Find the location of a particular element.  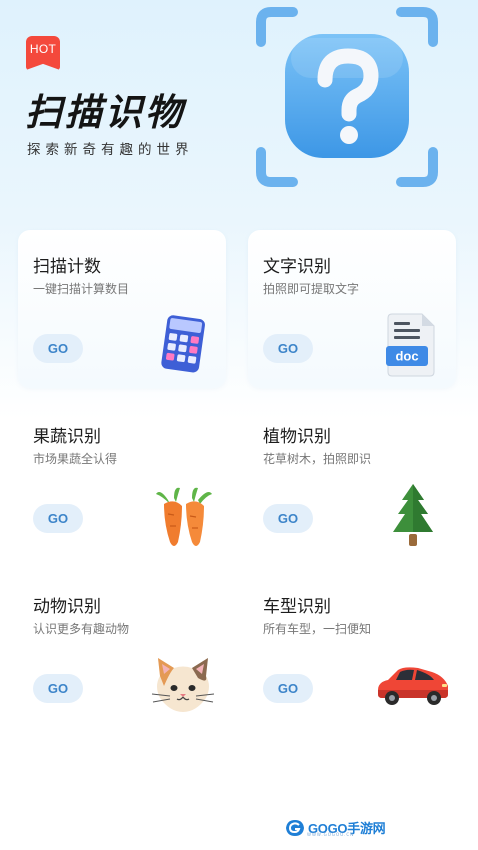

card-description: 花草树木，拍照即识 is located at coordinates (317, 459).